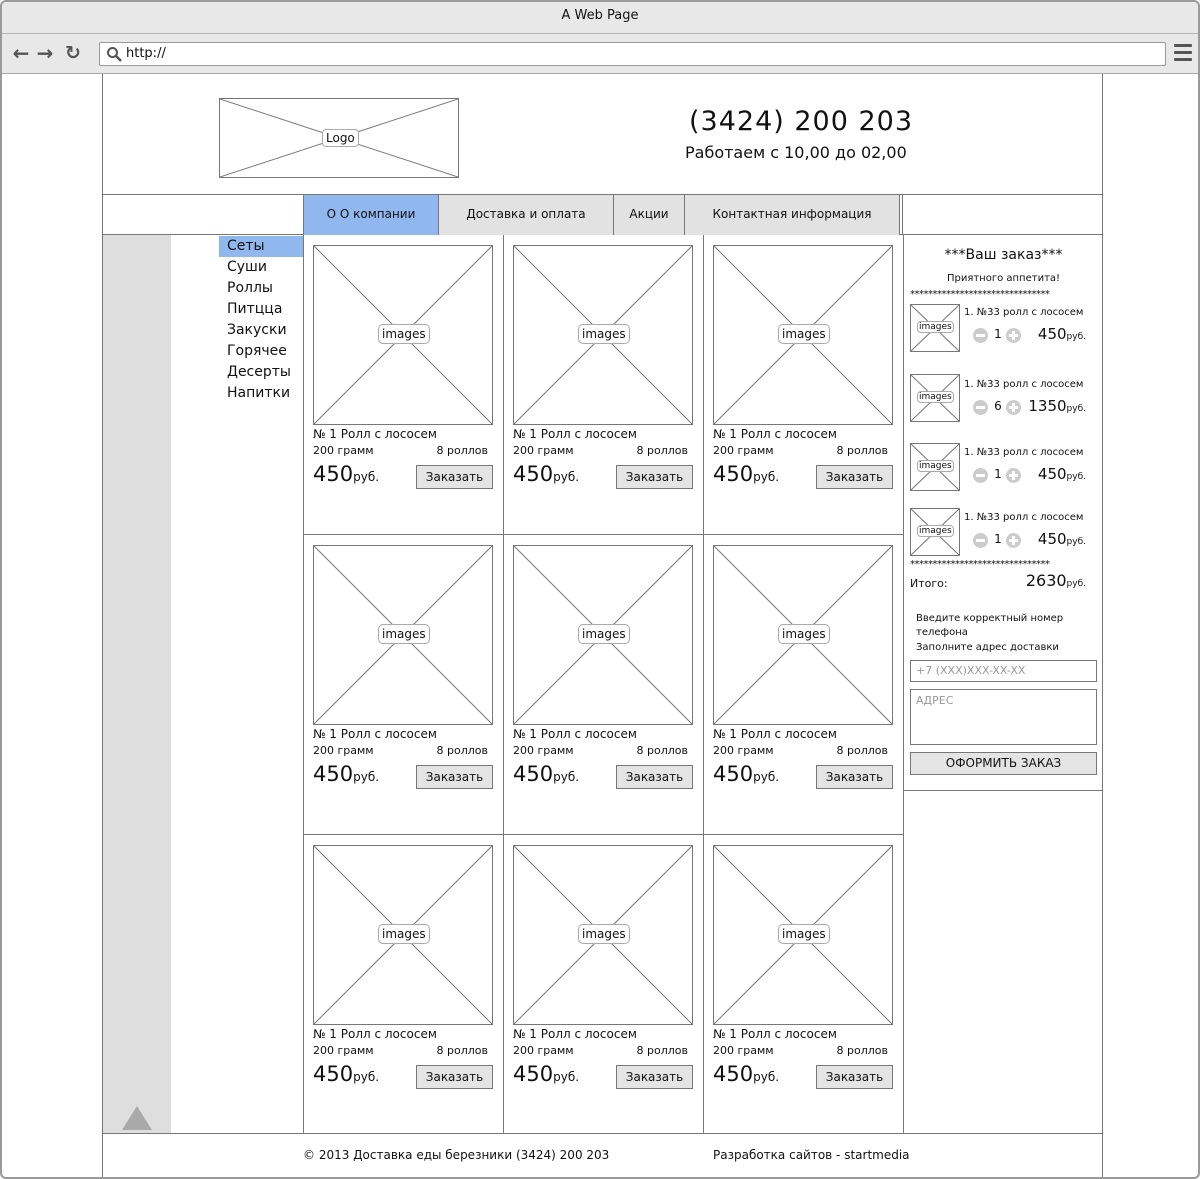  Describe the element at coordinates (261, 288) in the screenshot. I see `category-rolls: Роллы` at that location.